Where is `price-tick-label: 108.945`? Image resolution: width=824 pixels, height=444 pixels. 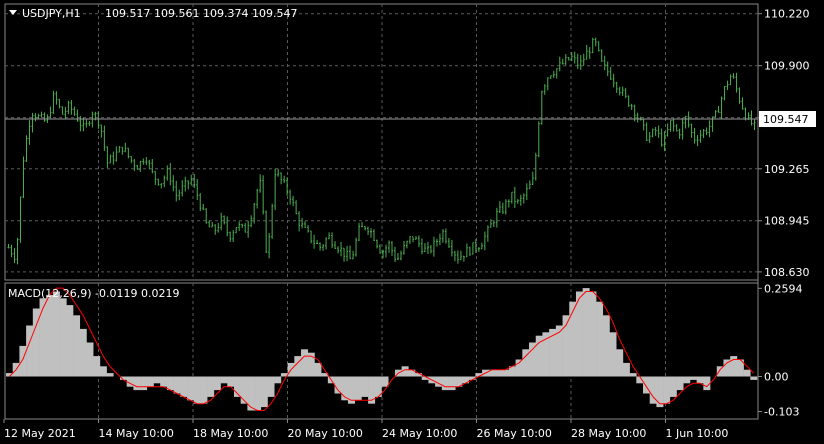 price-tick-label: 108.945 is located at coordinates (787, 221).